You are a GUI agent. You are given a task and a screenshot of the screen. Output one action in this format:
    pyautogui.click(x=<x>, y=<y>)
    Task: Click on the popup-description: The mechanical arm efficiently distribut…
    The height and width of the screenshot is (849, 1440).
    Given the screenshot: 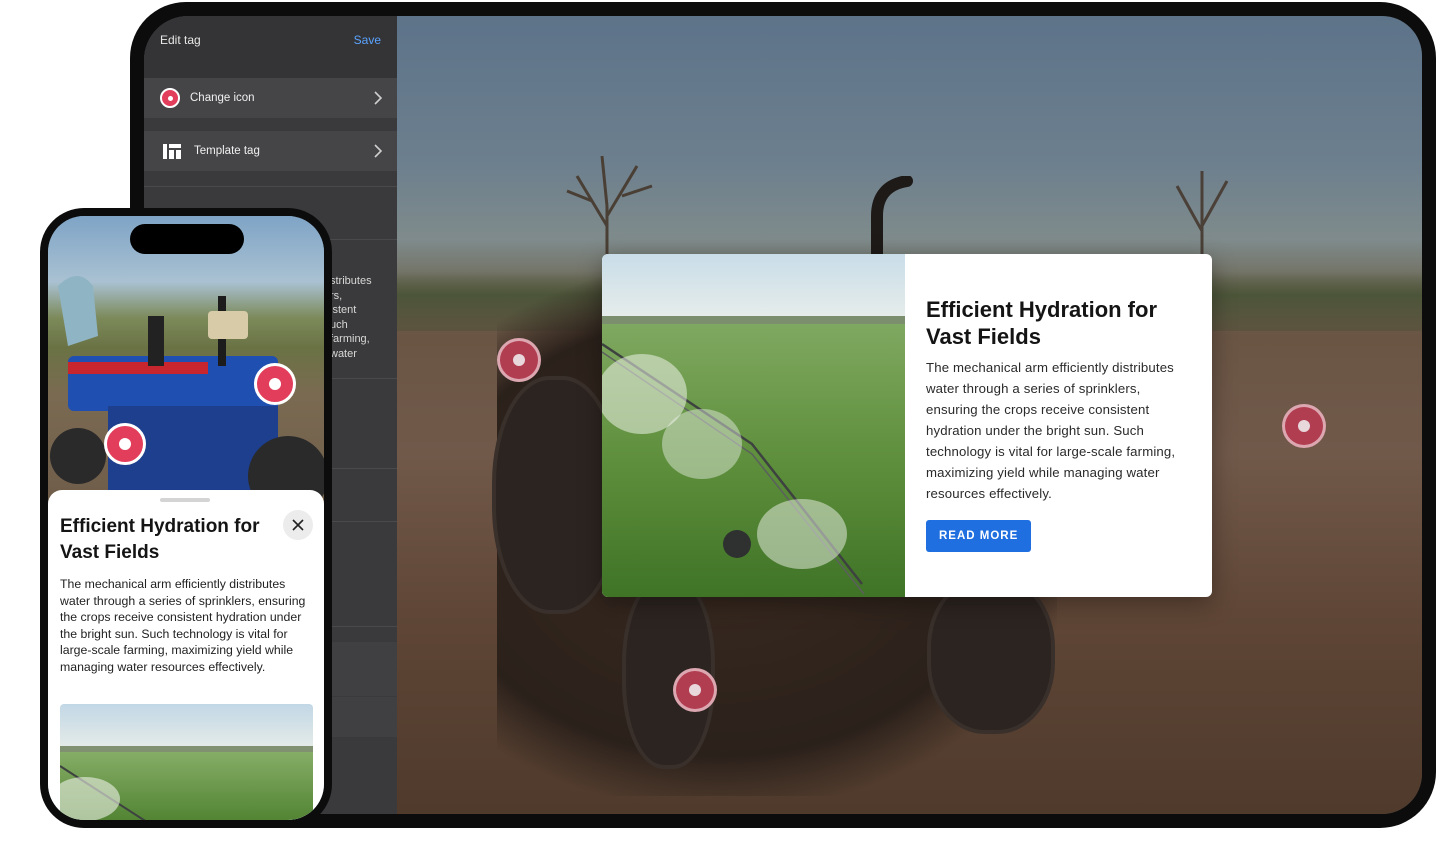 What is the action you would take?
    pyautogui.click(x=1051, y=430)
    